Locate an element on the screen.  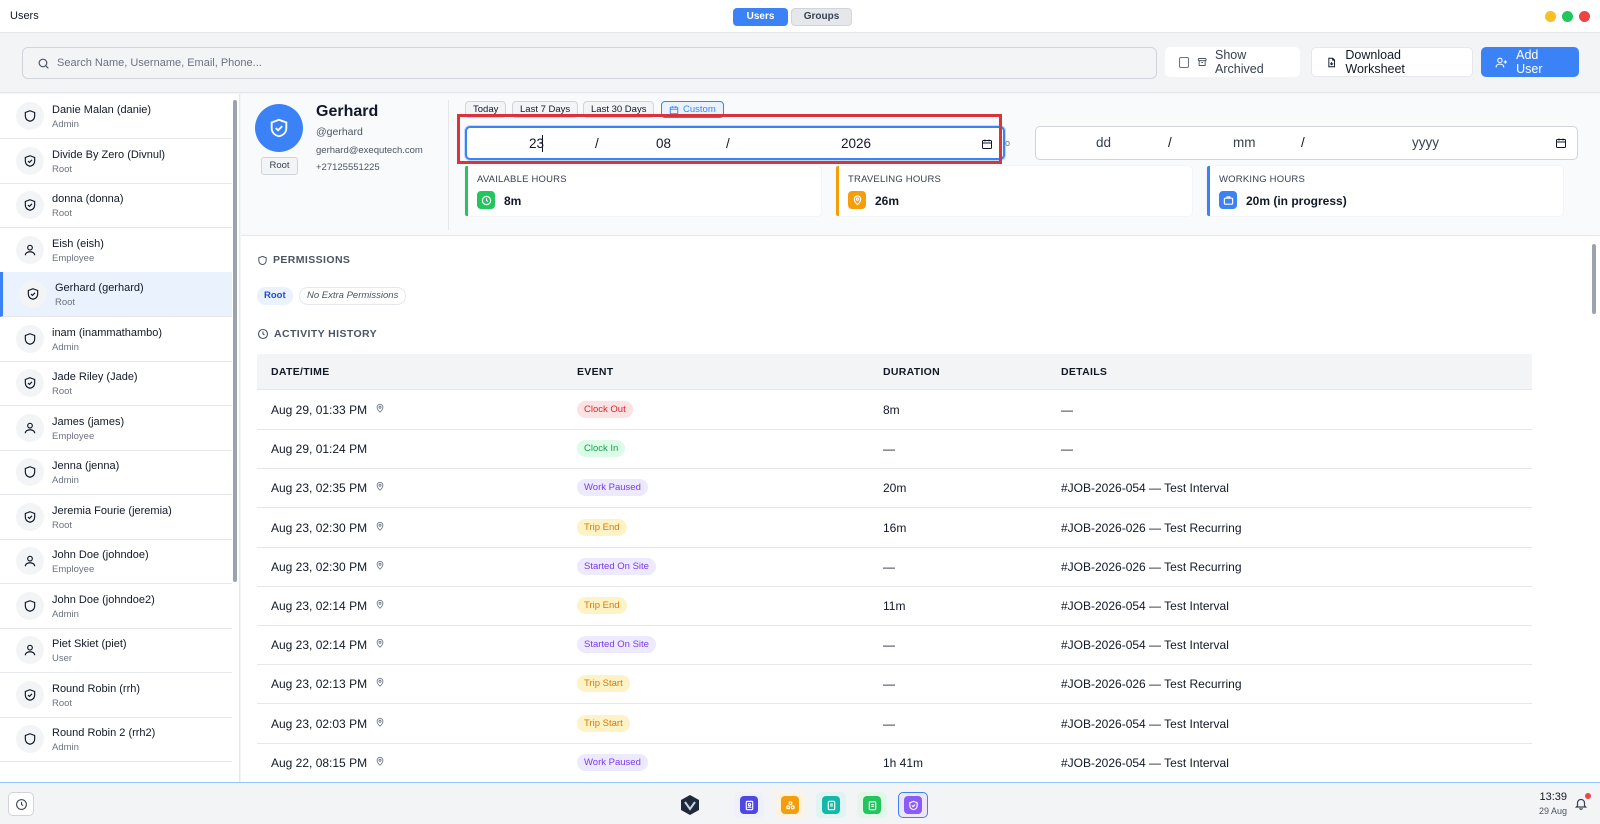
user-name: John Doe (johndoe) is located at coordinates (100, 555).